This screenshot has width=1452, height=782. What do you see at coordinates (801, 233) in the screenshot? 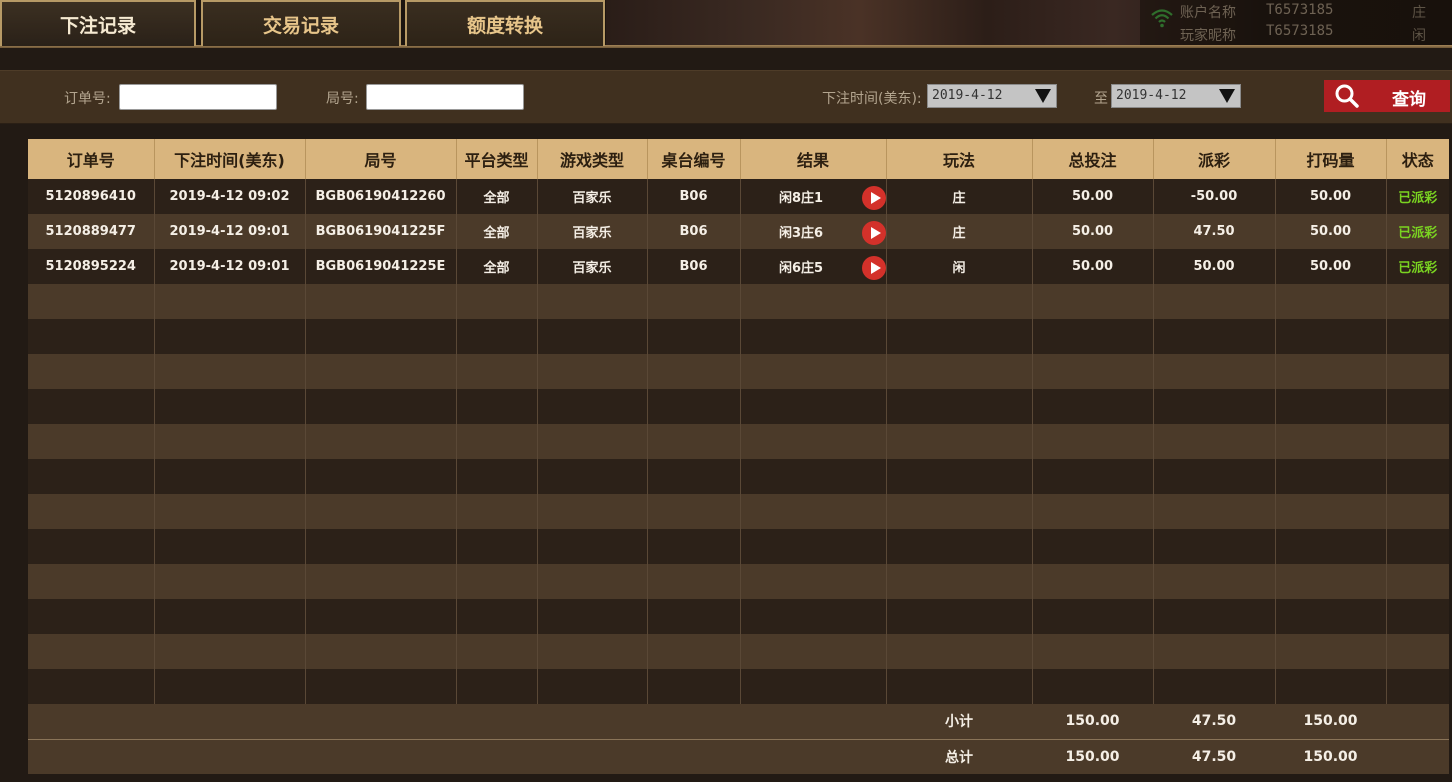
I see `result-text: 闲3庄6` at bounding box center [801, 233].